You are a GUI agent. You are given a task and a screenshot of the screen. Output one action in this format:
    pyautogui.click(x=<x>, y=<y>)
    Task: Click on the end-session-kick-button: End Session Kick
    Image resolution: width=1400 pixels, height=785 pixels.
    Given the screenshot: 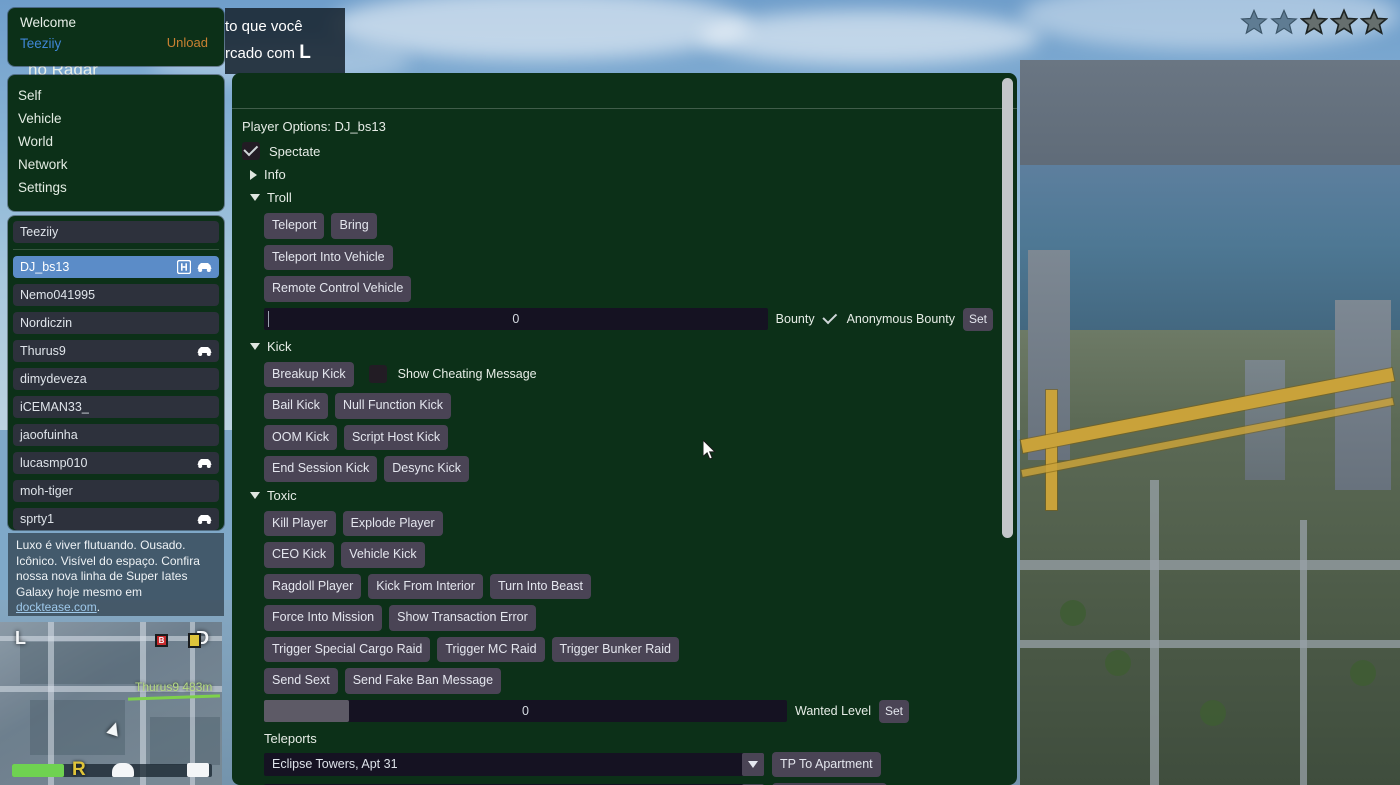 What is the action you would take?
    pyautogui.click(x=321, y=469)
    